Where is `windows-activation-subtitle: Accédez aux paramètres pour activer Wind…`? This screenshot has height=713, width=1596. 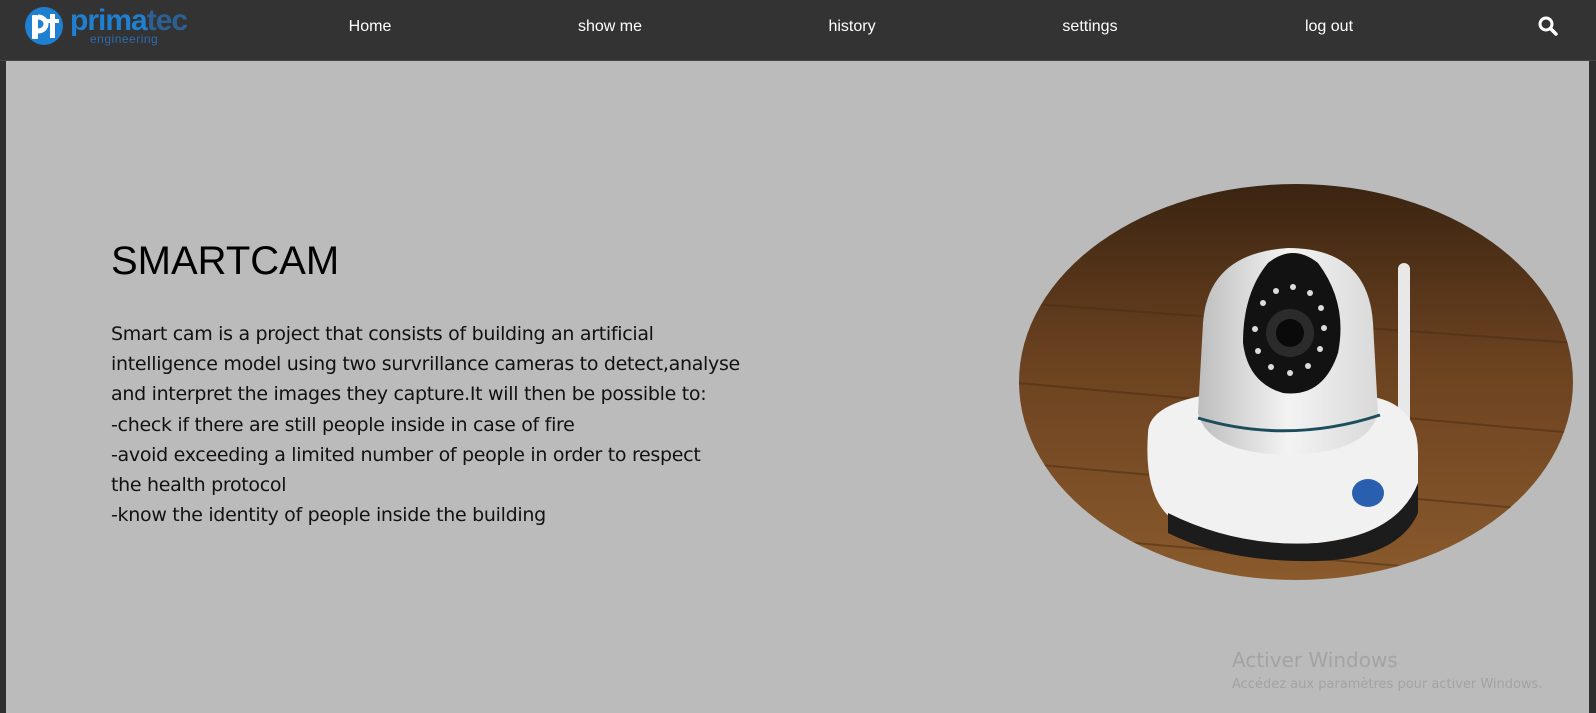 windows-activation-subtitle: Accédez aux paramètres pour activer Wind… is located at coordinates (1387, 684).